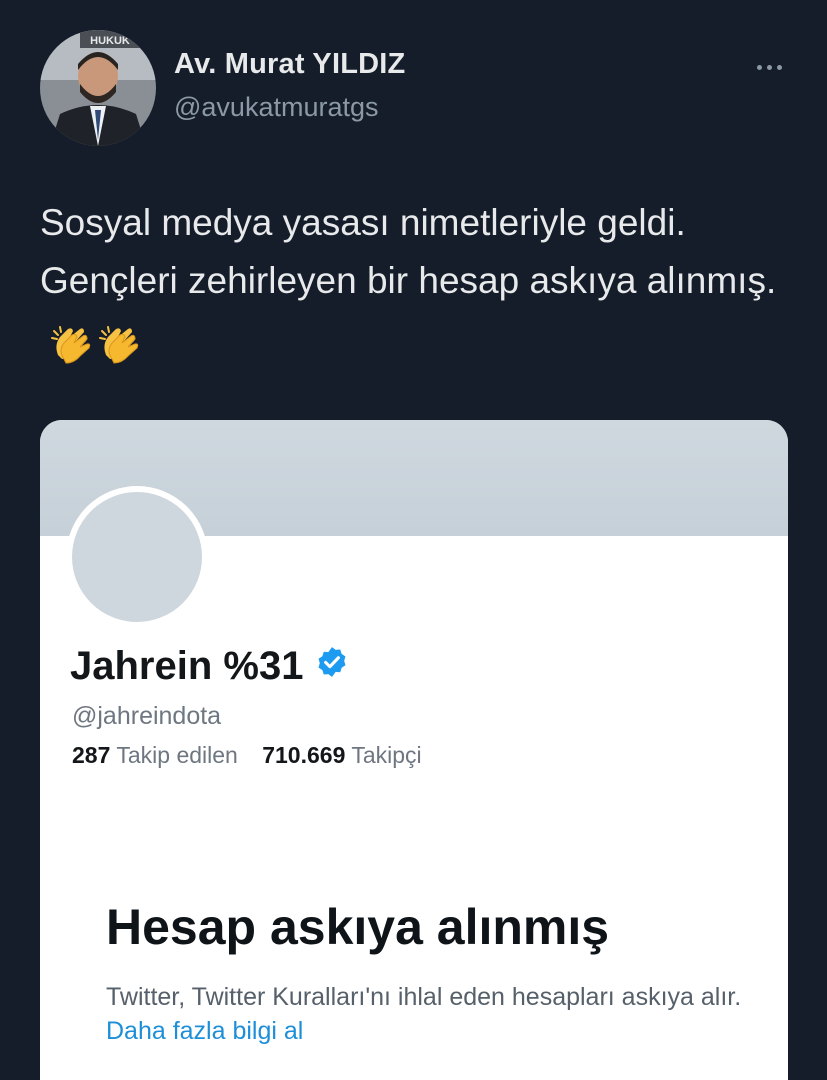  I want to click on profile-handle: @jahreindota, so click(147, 716).